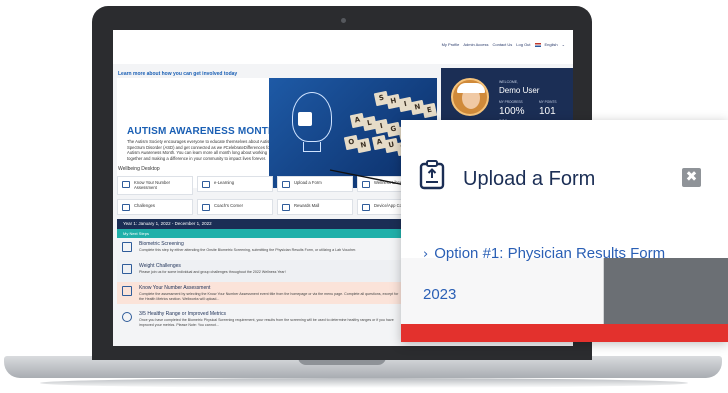 The width and height of the screenshot is (728, 393). Describe the element at coordinates (312, 147) in the screenshot. I see `lightbulb-base` at that location.